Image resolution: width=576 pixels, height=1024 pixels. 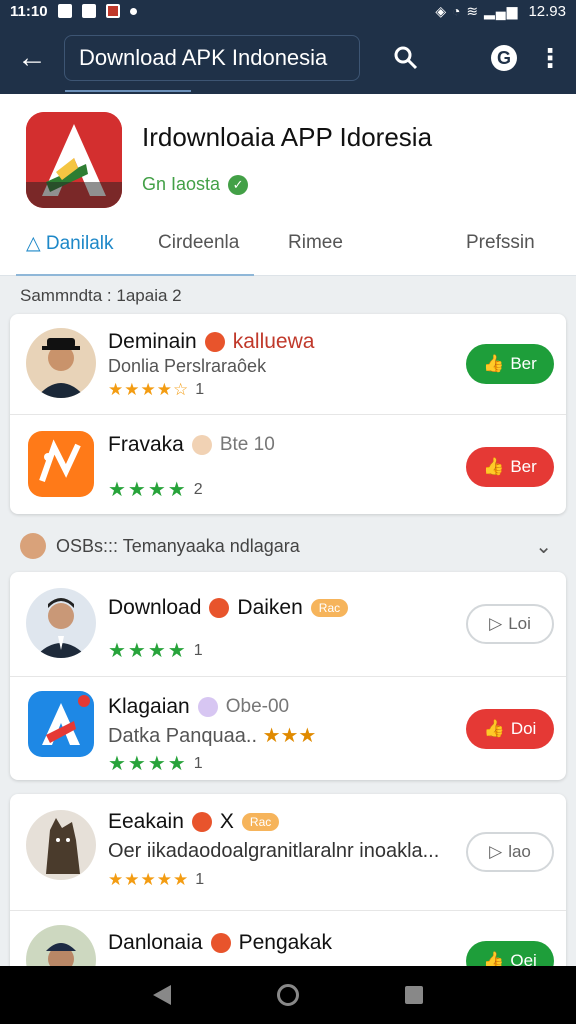 What do you see at coordinates (289, 736) in the screenshot?
I see `star-rating-icon: ★★★` at bounding box center [289, 736].